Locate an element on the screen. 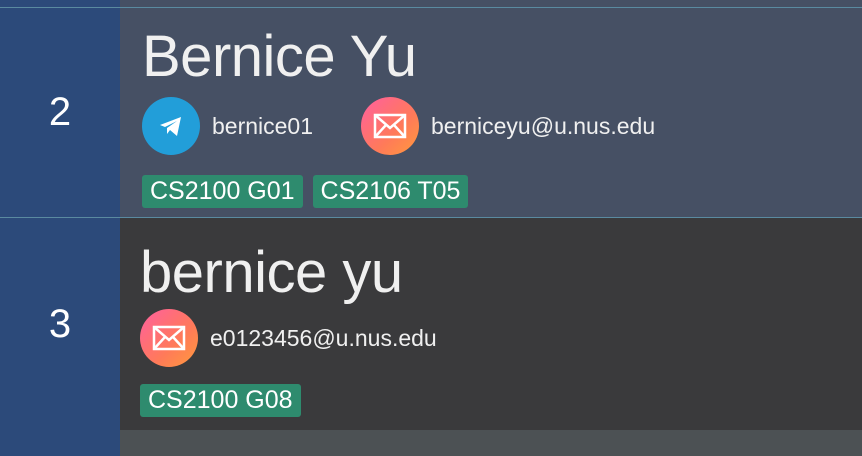 Image resolution: width=862 pixels, height=456 pixels. tag: CS2100 G08 is located at coordinates (220, 400).